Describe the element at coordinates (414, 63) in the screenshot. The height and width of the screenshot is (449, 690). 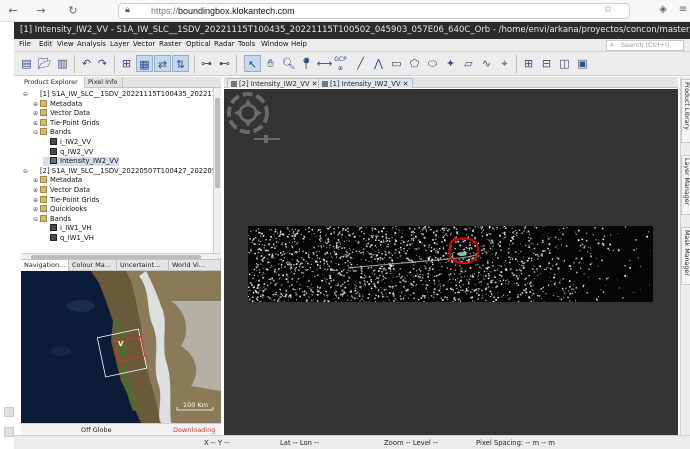
I see `draw-polygon-icon: ⬠` at that location.